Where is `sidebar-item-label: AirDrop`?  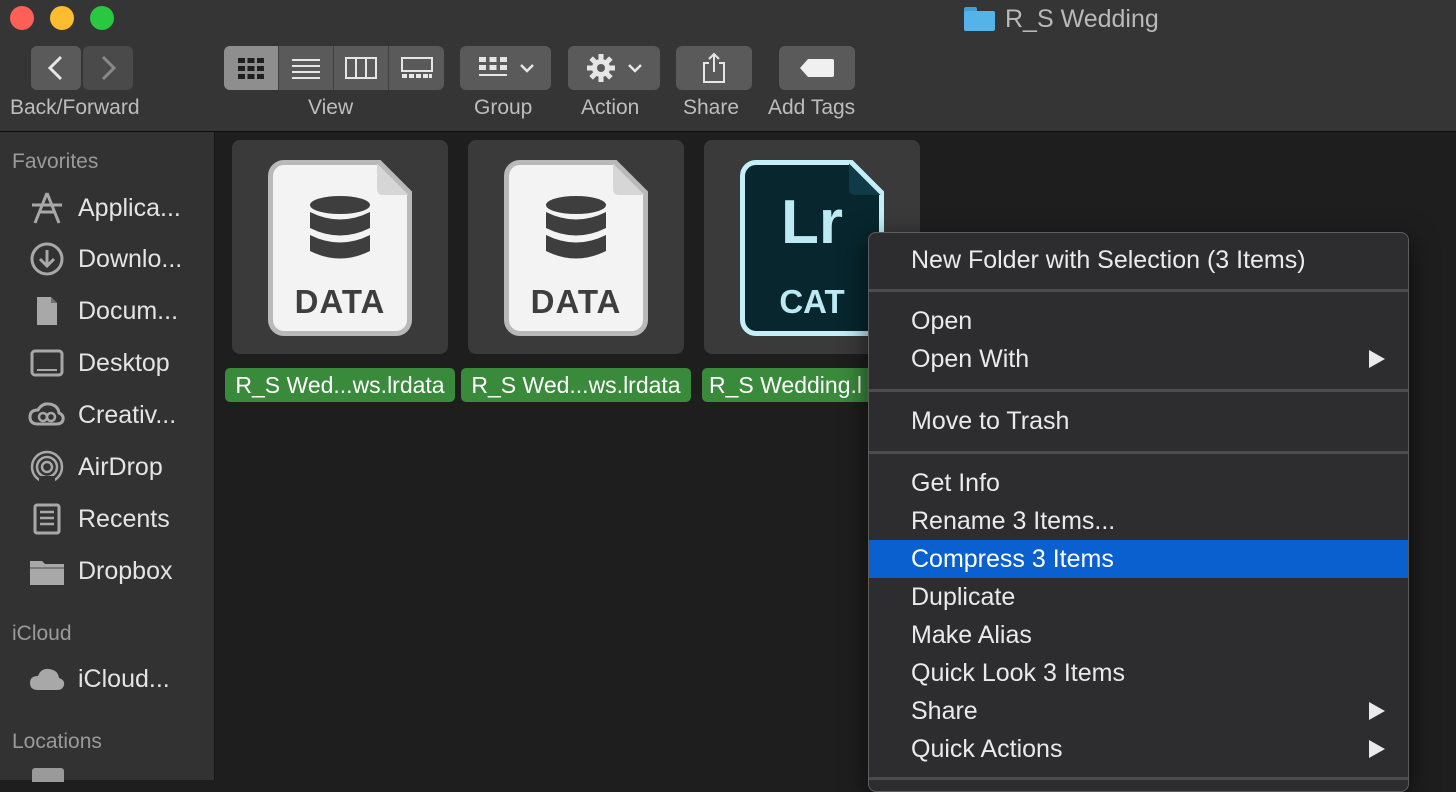
sidebar-item-label: AirDrop is located at coordinates (120, 466).